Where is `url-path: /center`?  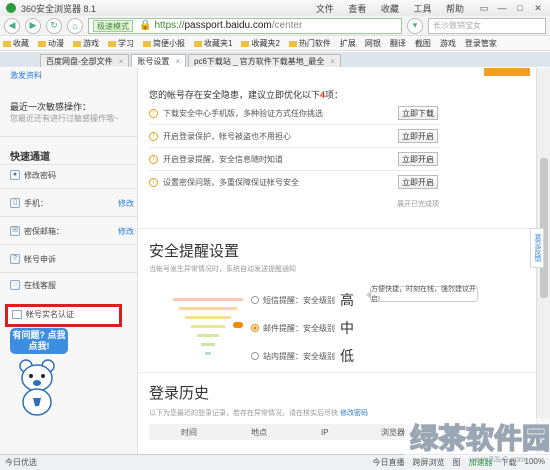 url-path: /center is located at coordinates (287, 25).